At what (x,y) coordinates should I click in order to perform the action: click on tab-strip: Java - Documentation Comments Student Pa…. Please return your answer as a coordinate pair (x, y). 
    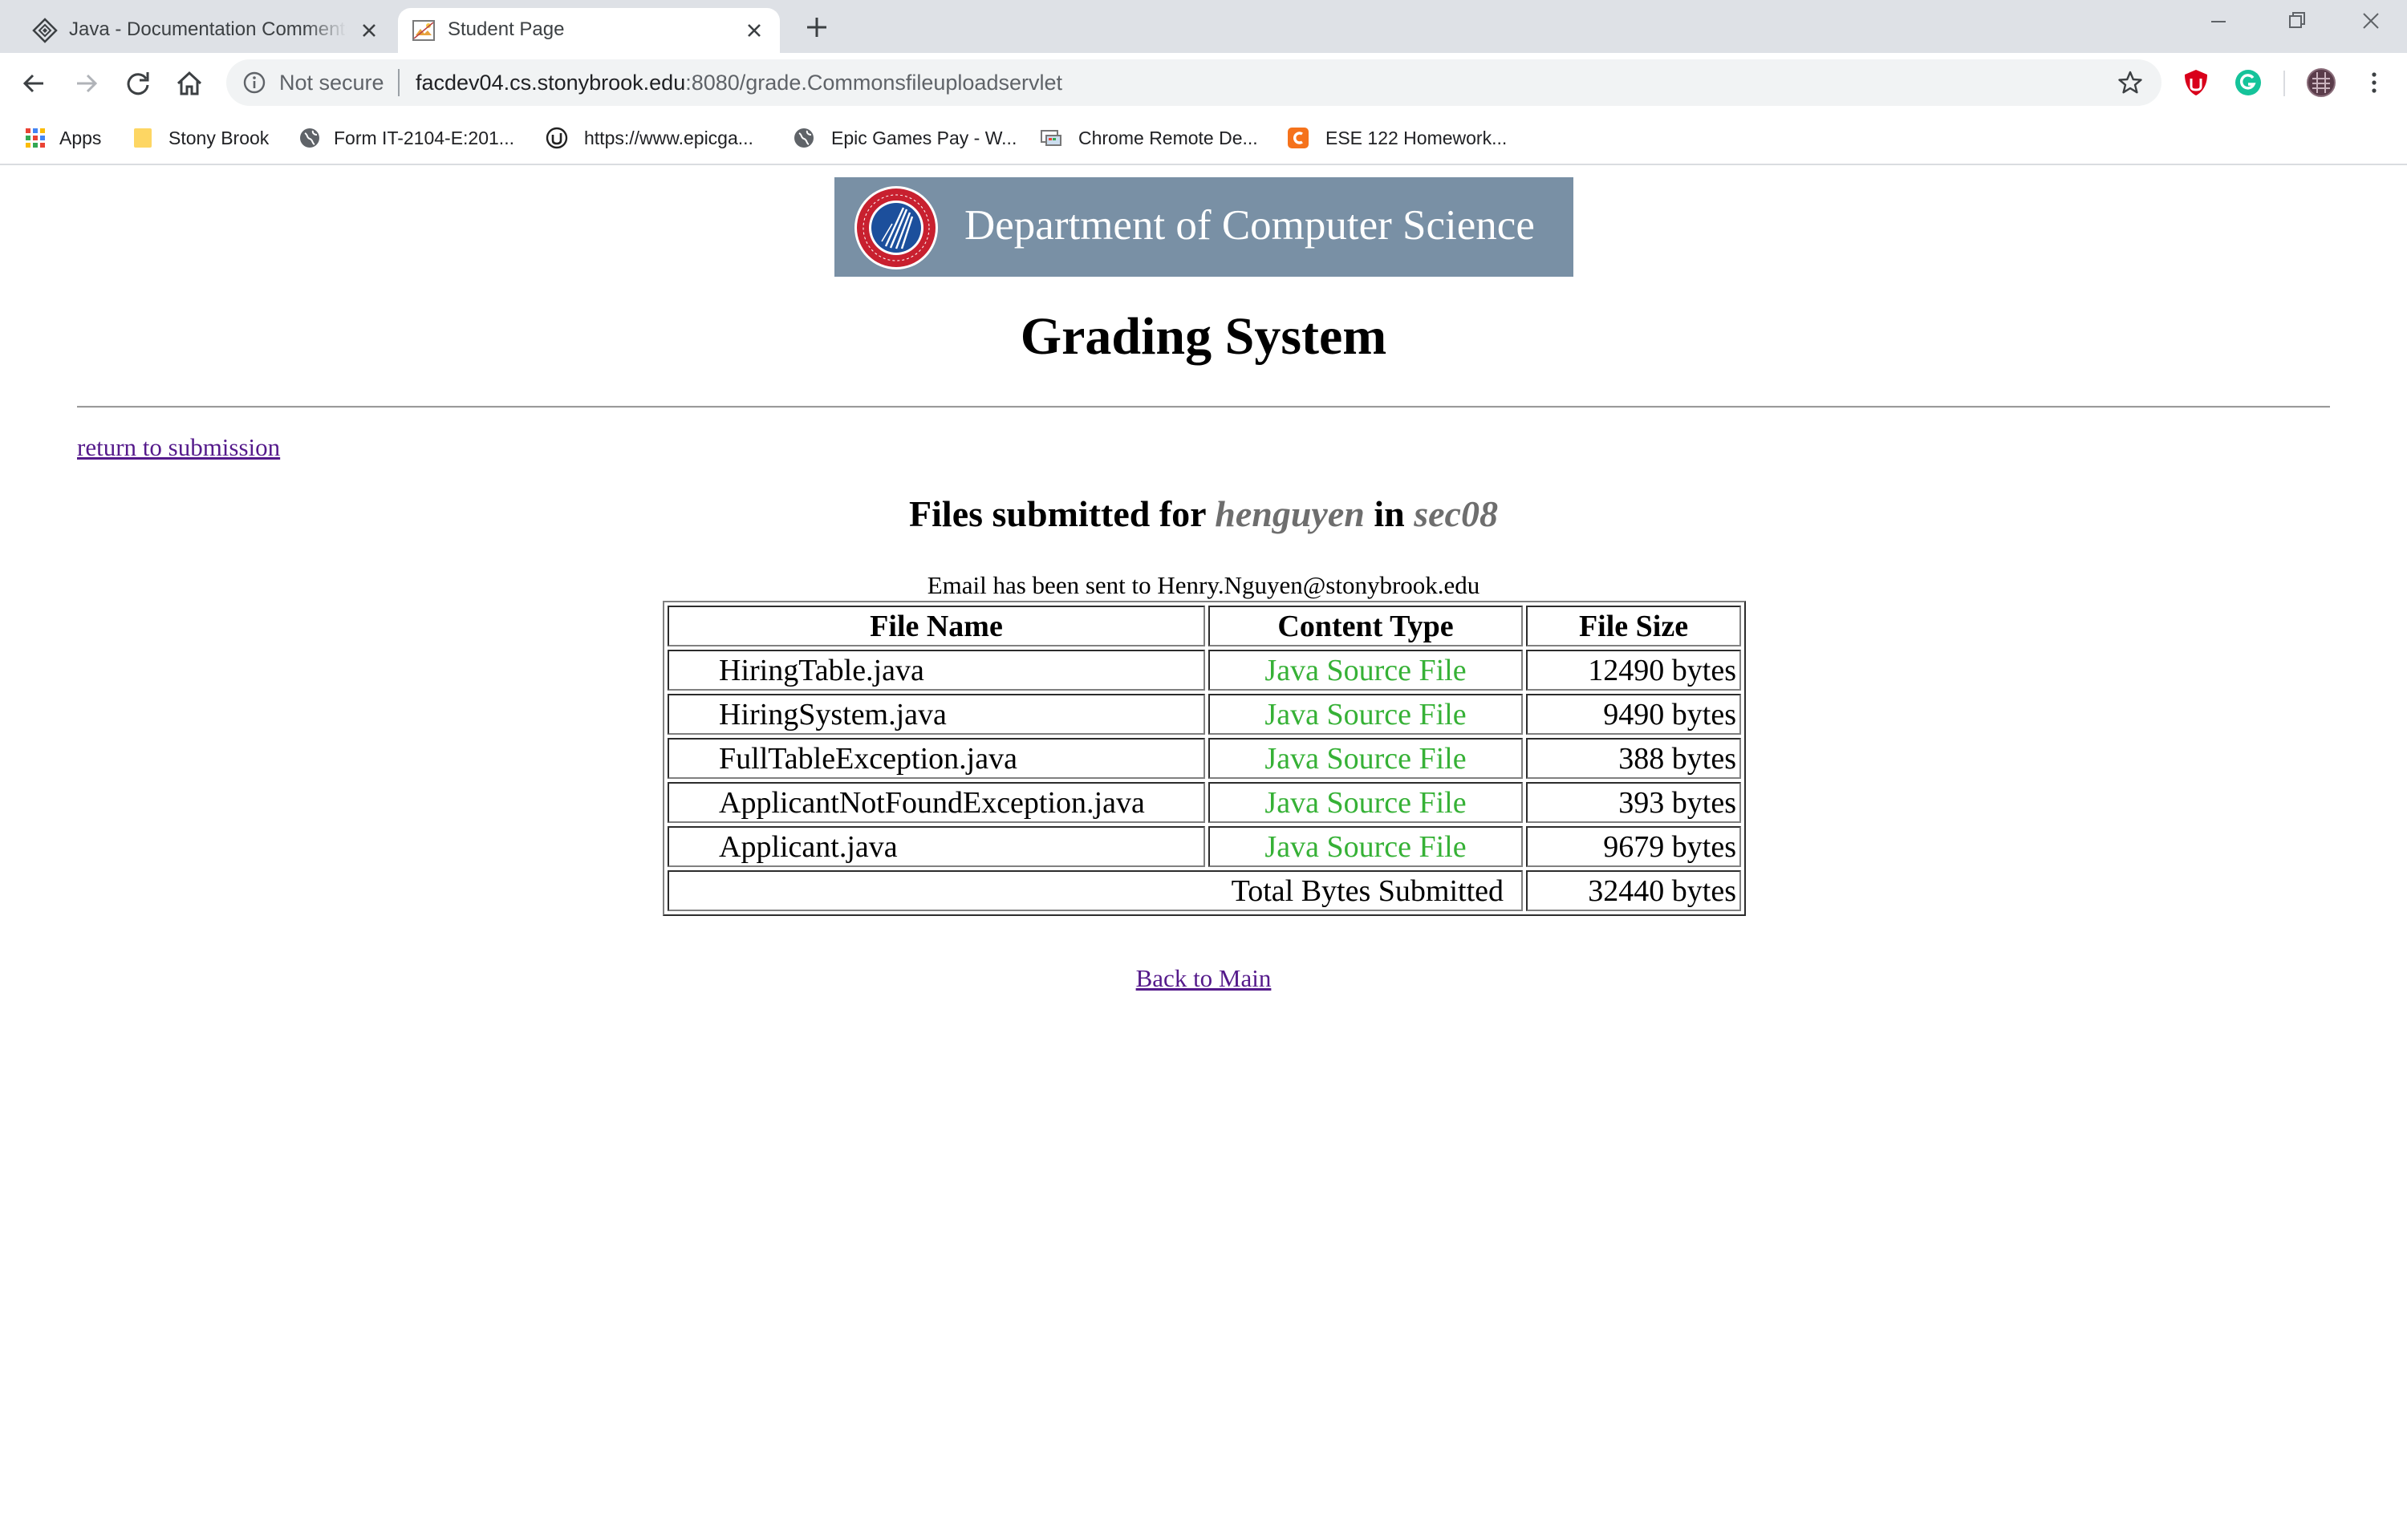
    Looking at the image, I should click on (1203, 27).